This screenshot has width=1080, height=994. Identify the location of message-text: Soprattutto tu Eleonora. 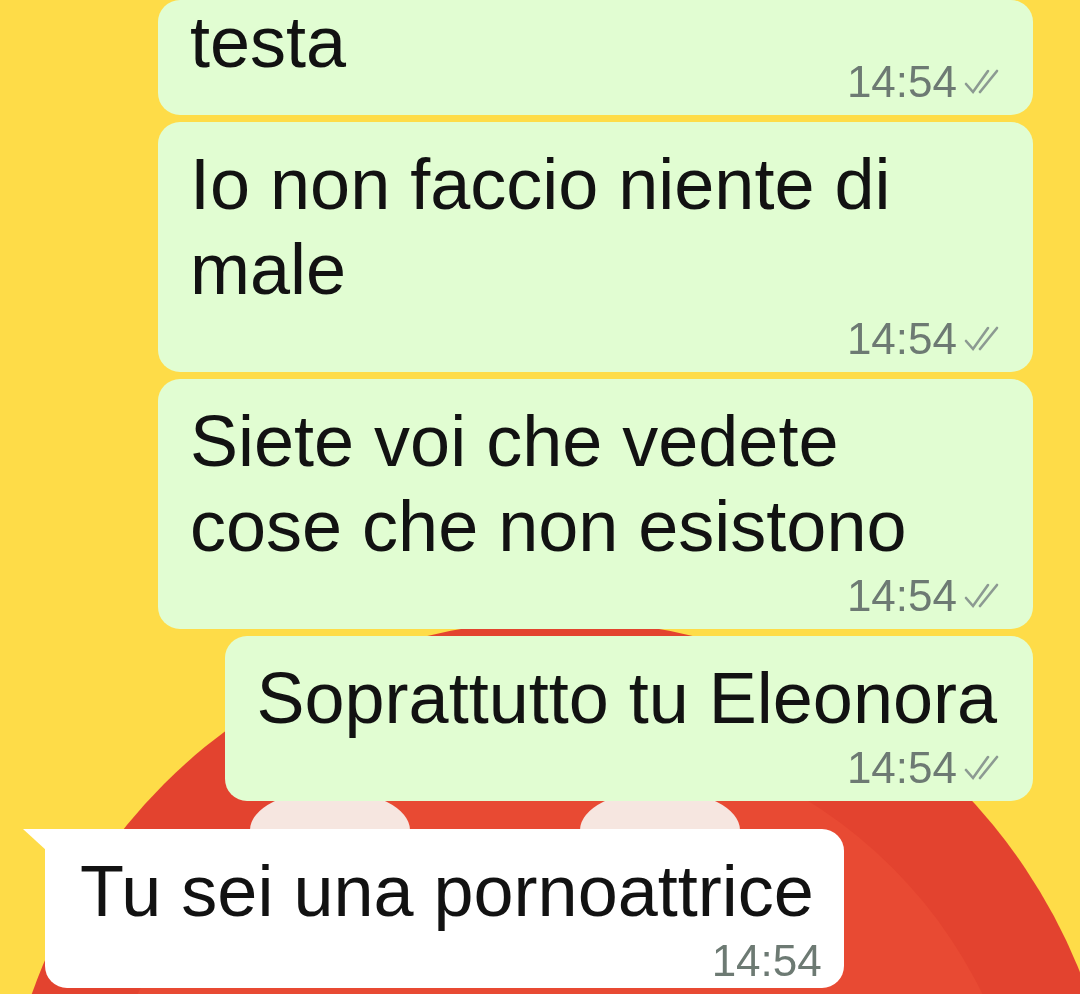
(626, 698).